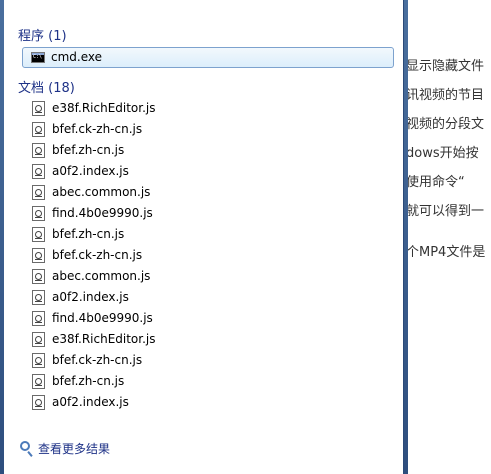 The image size is (491, 474). I want to click on programs-header: 程序 (1), so click(42, 36).